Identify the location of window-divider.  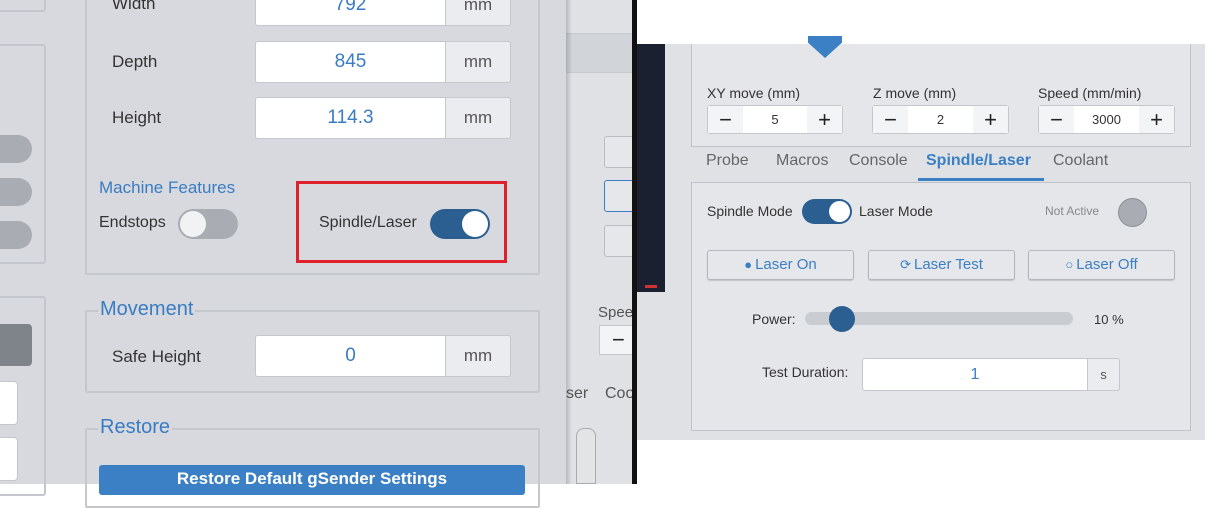
(634, 242).